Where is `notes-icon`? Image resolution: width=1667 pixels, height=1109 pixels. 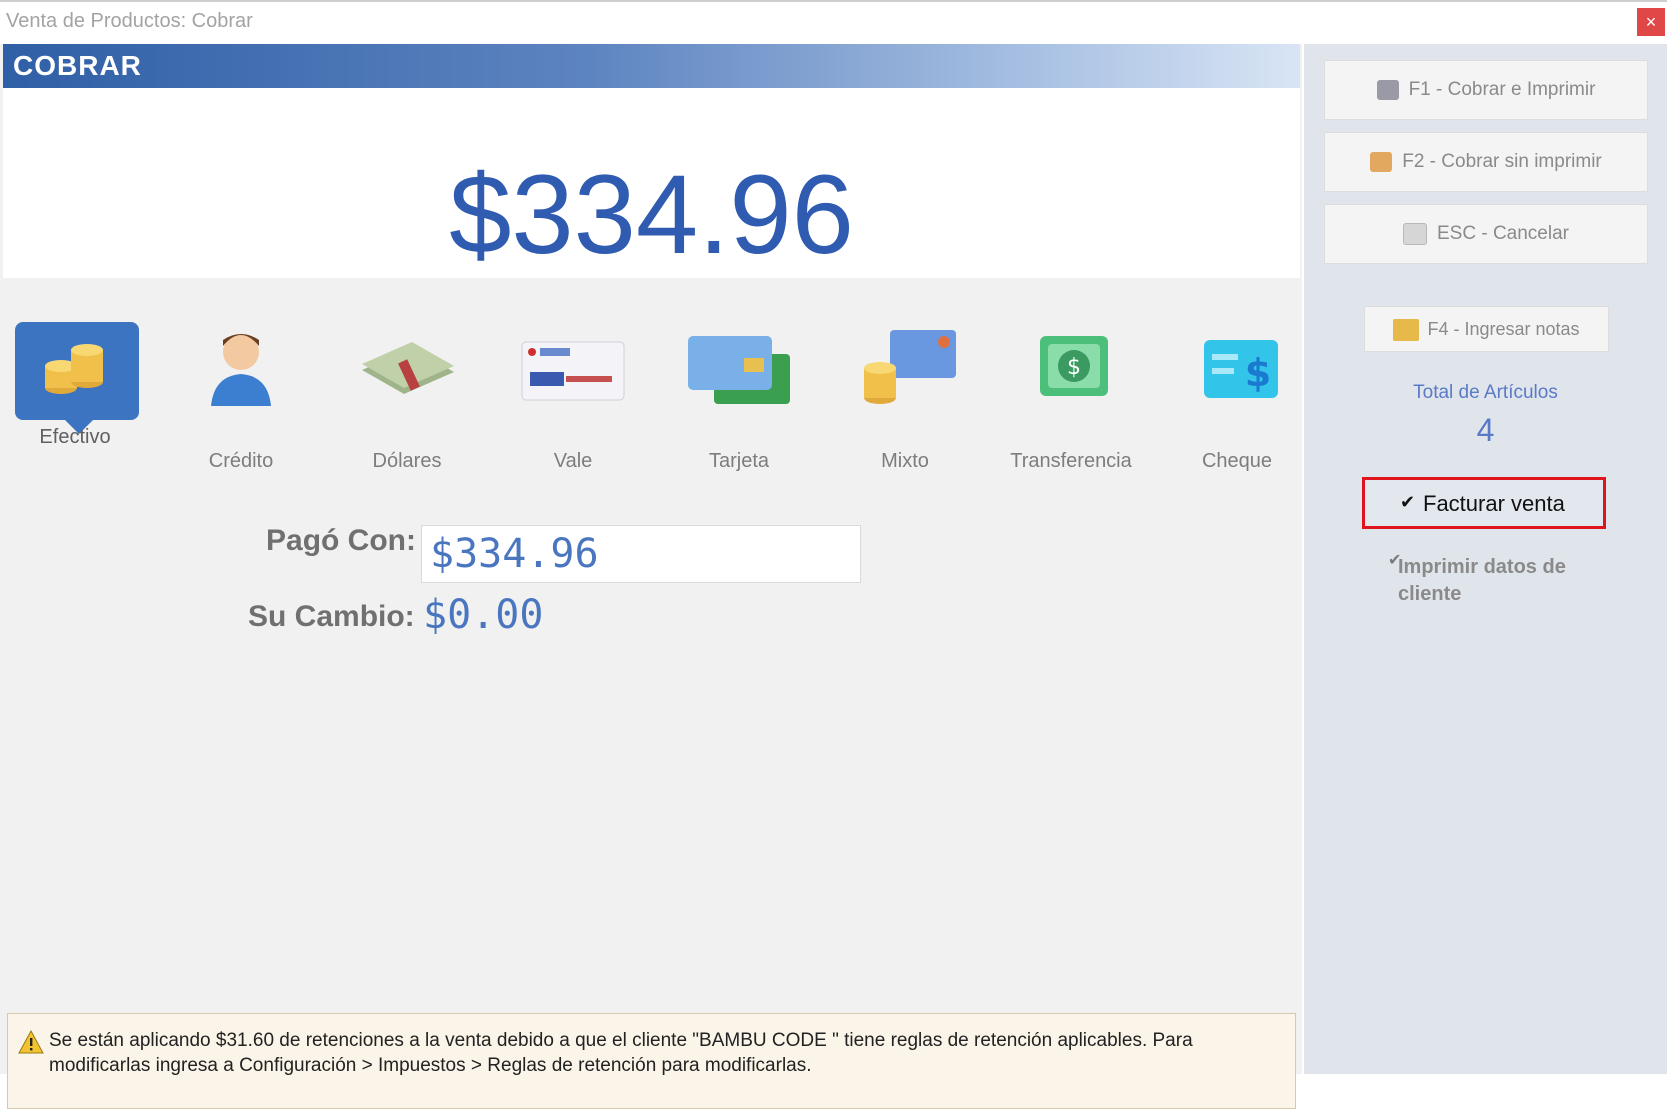
notes-icon is located at coordinates (1406, 330).